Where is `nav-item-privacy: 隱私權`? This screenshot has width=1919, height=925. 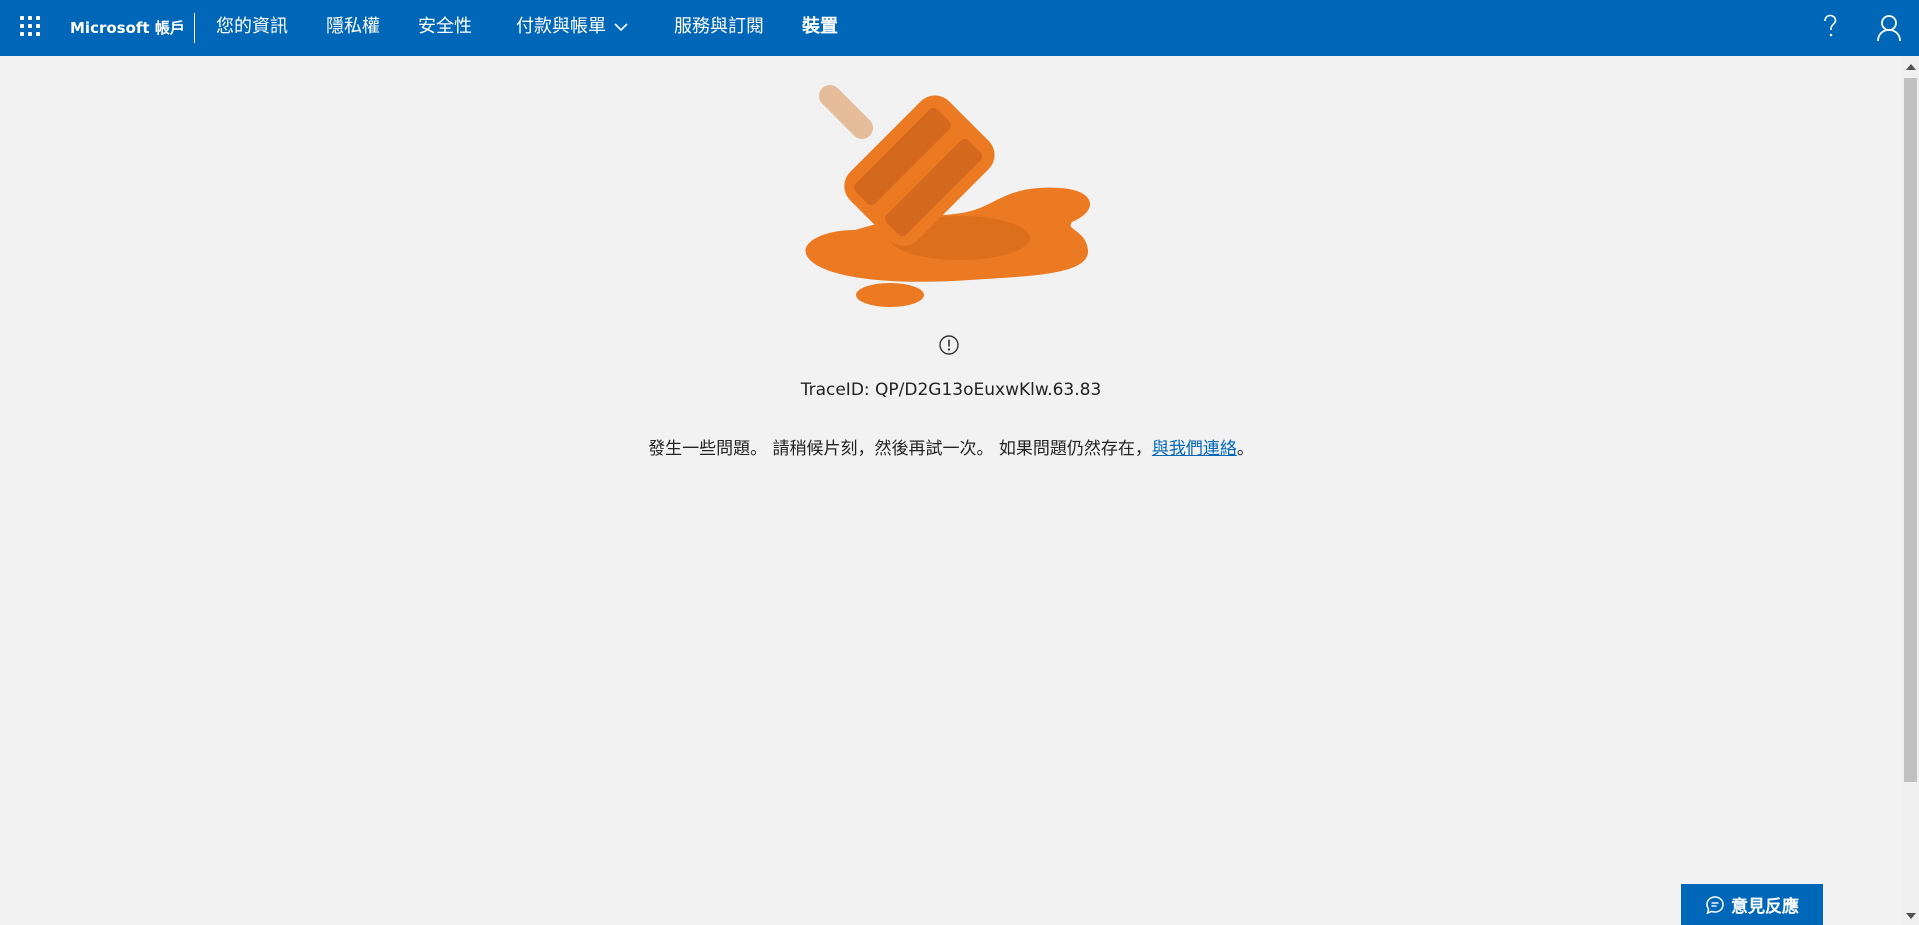 nav-item-privacy: 隱私權 is located at coordinates (353, 28).